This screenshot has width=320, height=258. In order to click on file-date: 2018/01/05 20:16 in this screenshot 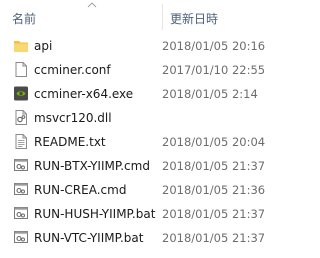, I will do `click(214, 46)`.